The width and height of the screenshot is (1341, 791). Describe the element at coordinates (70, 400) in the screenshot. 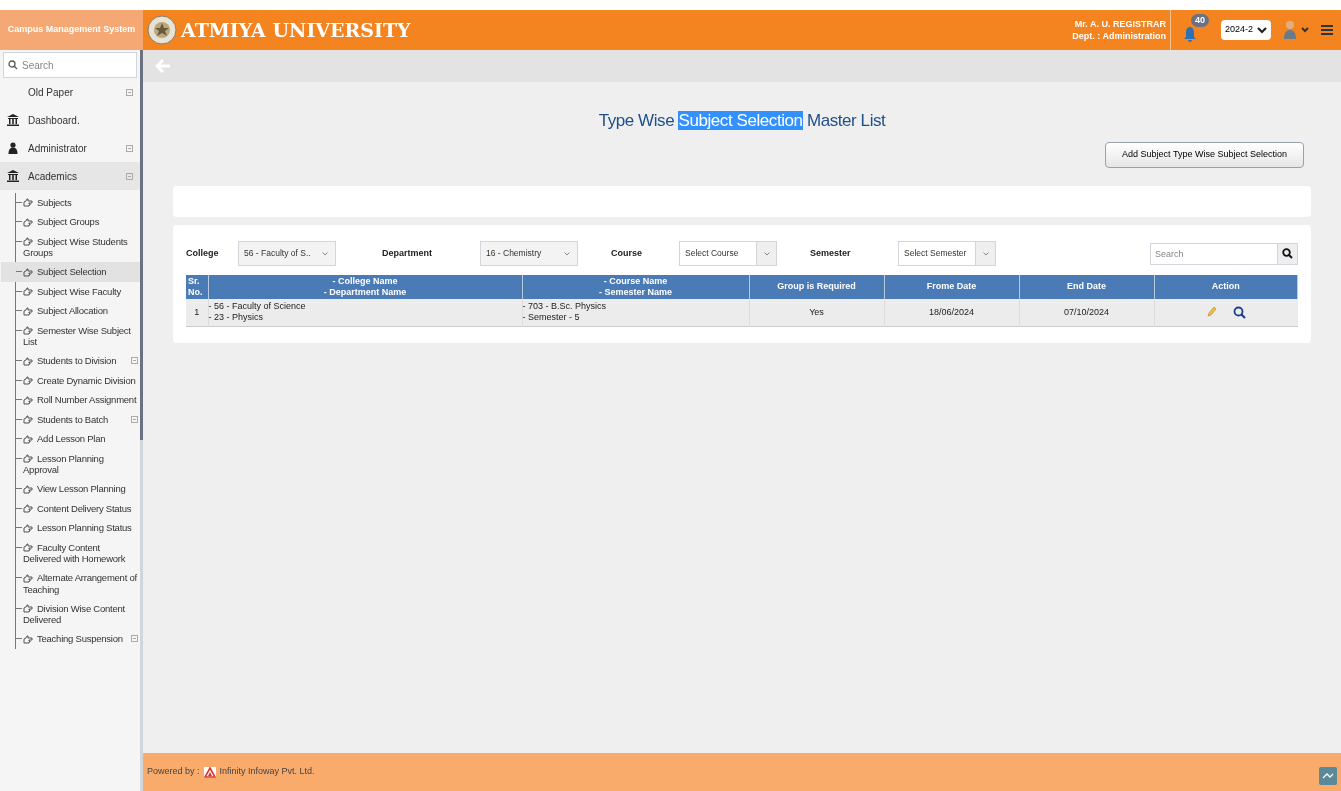

I see `sidebar-subitem: Roll Number Assignment` at that location.